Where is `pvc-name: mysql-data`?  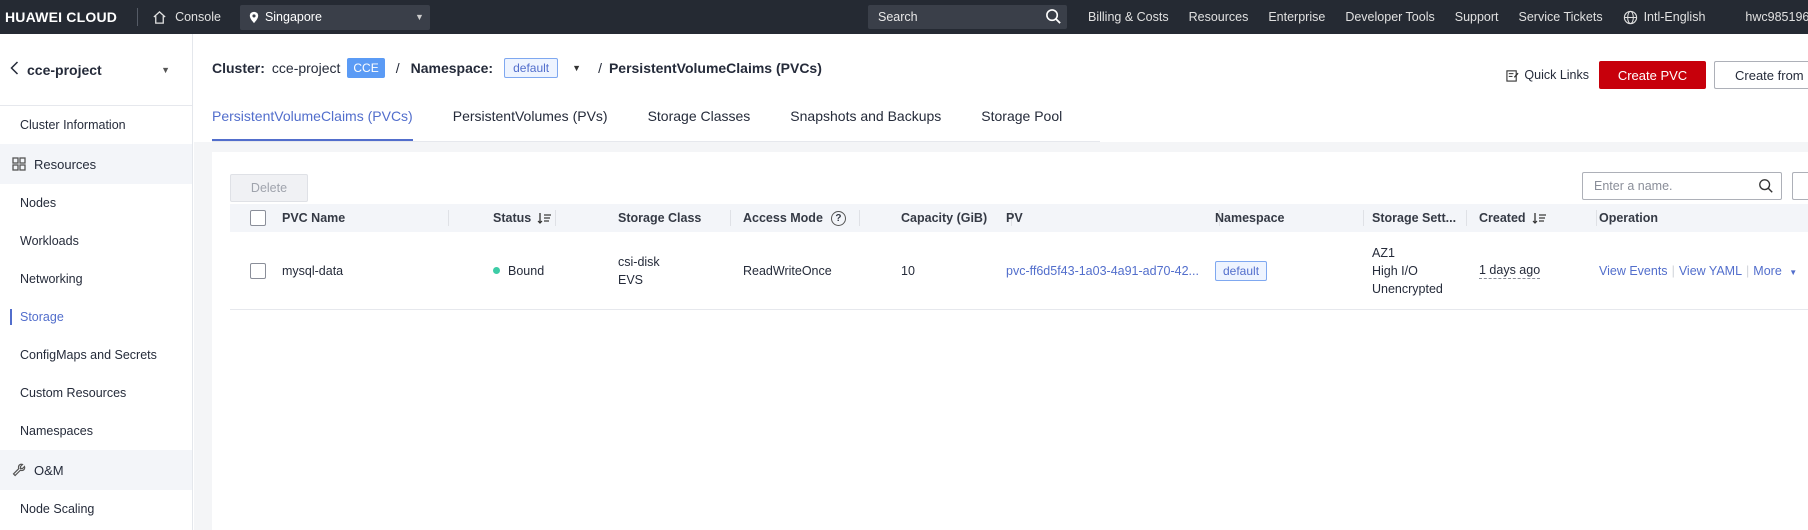
pvc-name: mysql-data is located at coordinates (313, 270).